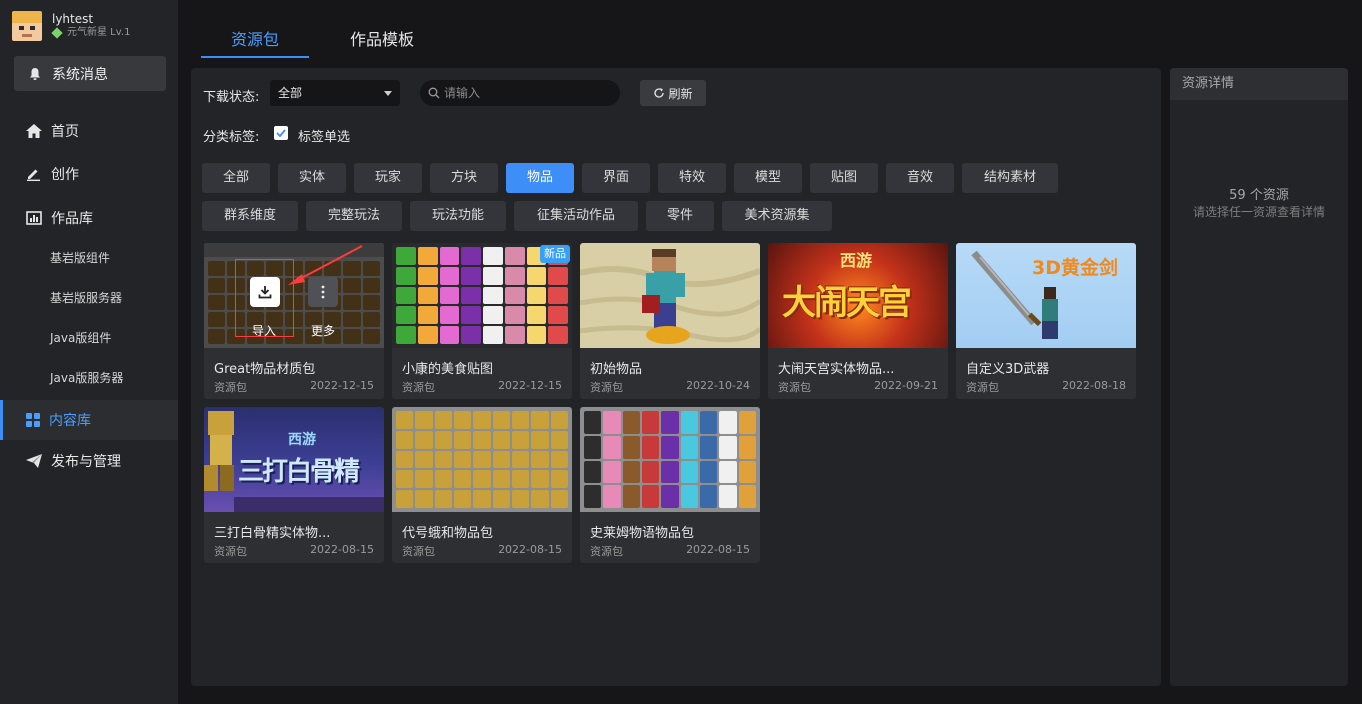  What do you see at coordinates (524, 93) in the screenshot?
I see `search-input` at bounding box center [524, 93].